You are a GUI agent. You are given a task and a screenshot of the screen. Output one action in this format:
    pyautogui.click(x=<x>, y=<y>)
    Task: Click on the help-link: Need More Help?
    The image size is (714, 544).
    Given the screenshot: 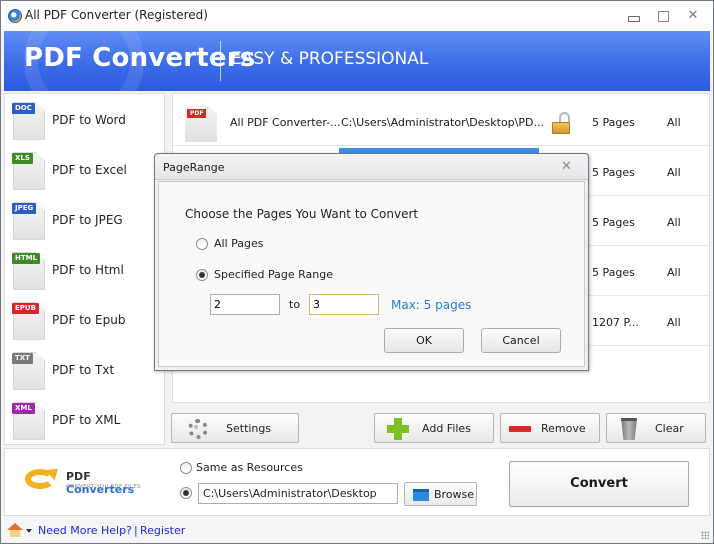 What is the action you would take?
    pyautogui.click(x=85, y=530)
    